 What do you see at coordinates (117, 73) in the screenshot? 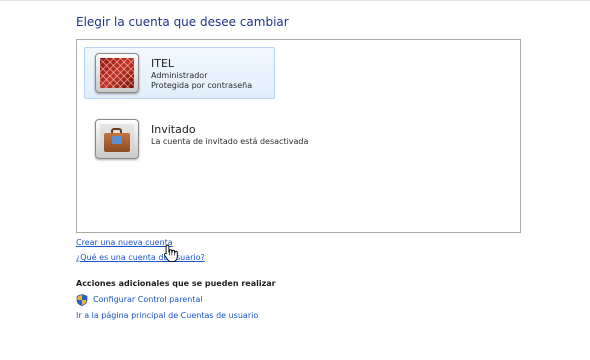
I see `account-picture-icon` at bounding box center [117, 73].